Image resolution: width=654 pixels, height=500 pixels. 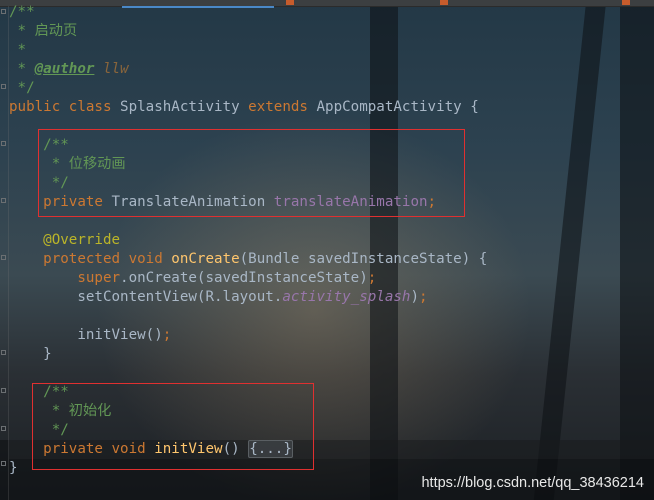 I want to click on code-token: AppCompatActivity {, so click(x=397, y=107).